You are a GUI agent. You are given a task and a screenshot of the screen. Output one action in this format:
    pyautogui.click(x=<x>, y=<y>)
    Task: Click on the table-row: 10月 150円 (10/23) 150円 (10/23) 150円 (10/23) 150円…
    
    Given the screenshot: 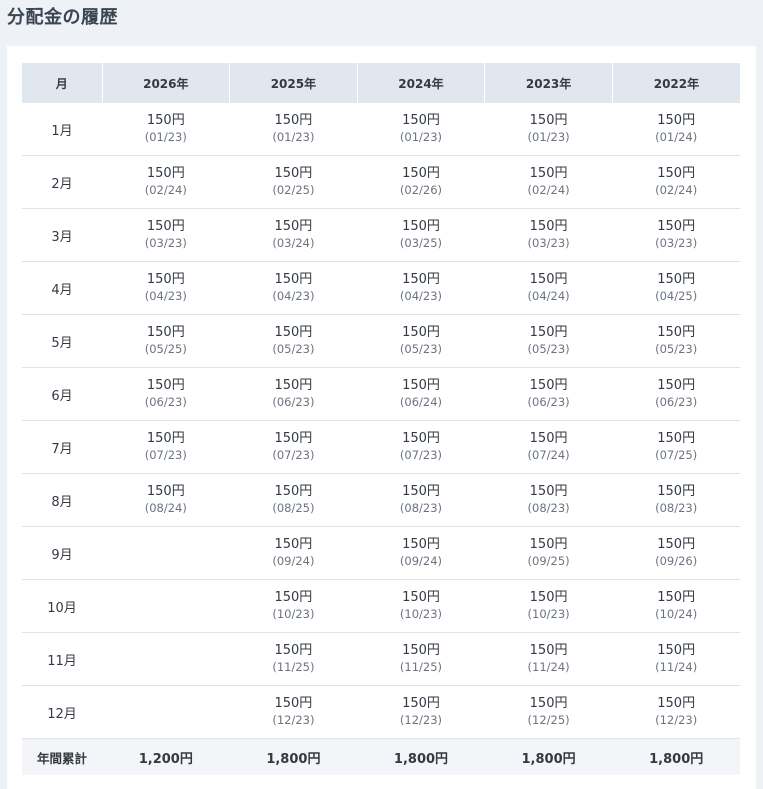 What is the action you would take?
    pyautogui.click(x=381, y=606)
    